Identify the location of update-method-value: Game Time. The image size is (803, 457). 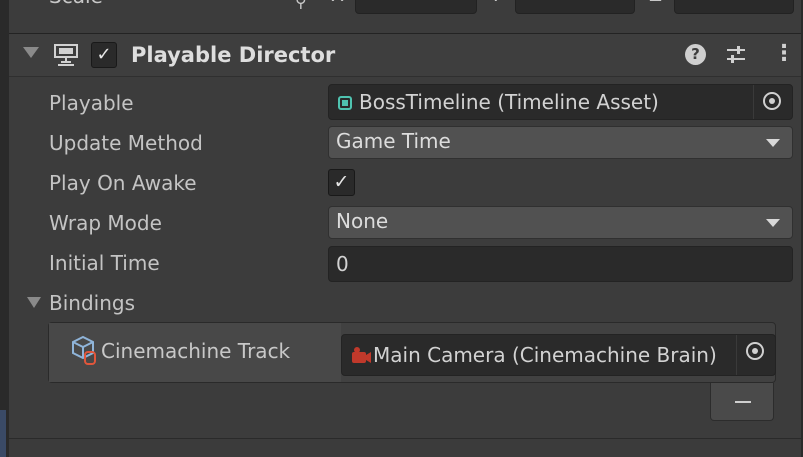
(393, 141).